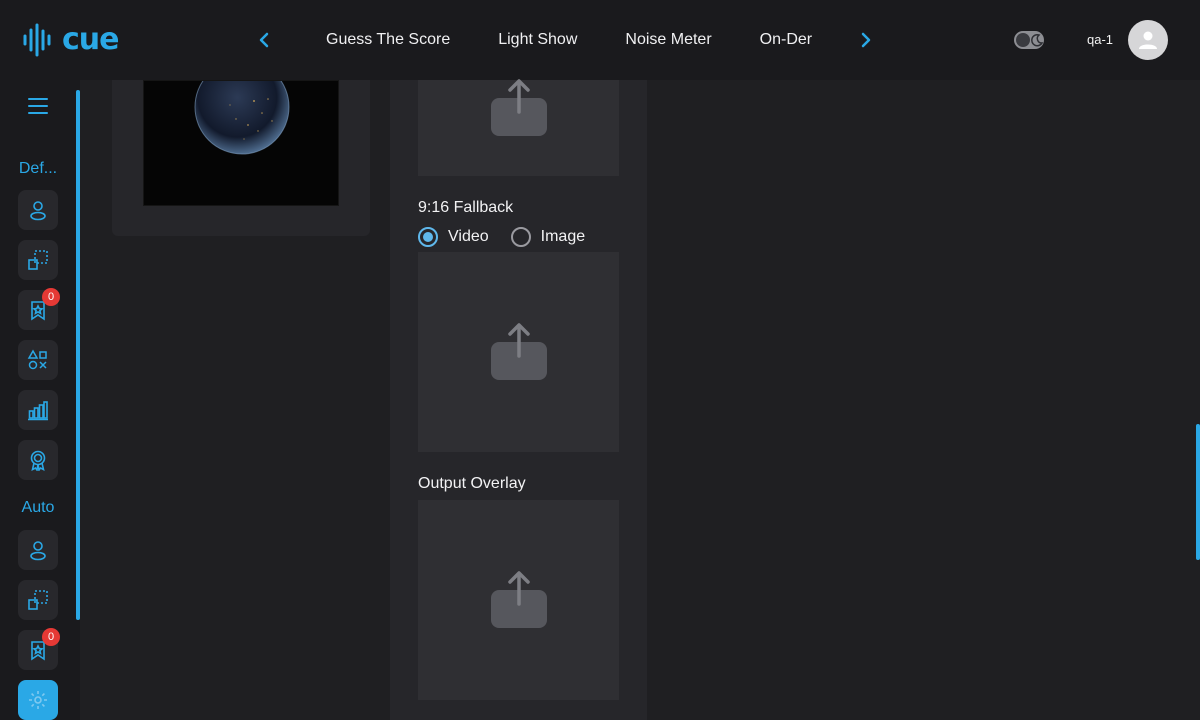 The image size is (1200, 720). I want to click on bar-chart-icon, so click(38, 411).